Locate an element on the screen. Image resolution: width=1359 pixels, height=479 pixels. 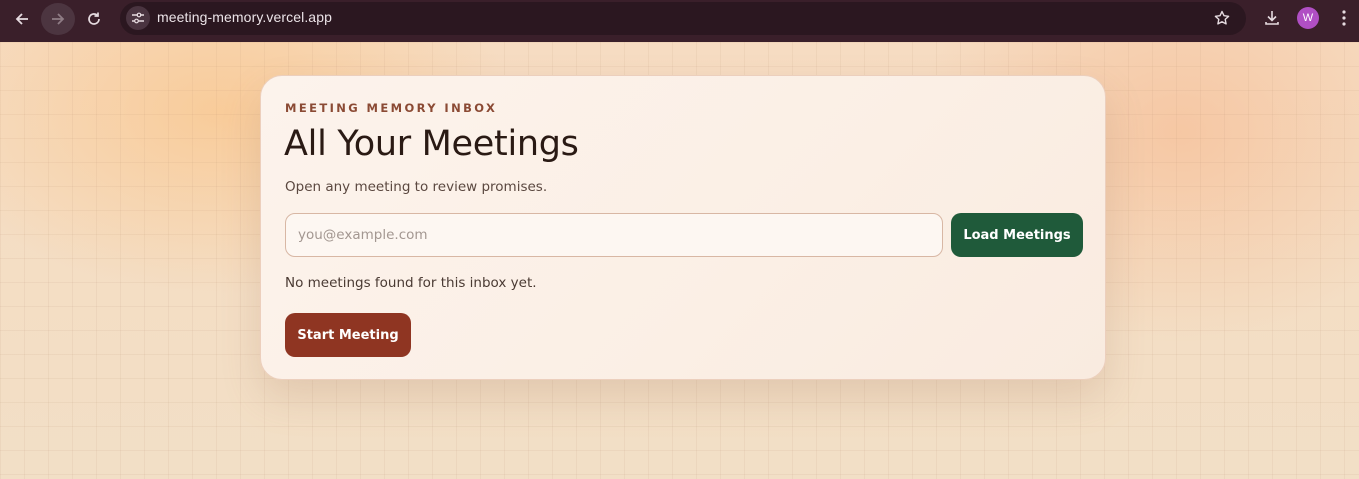
arrow-right-icon is located at coordinates (58, 19).